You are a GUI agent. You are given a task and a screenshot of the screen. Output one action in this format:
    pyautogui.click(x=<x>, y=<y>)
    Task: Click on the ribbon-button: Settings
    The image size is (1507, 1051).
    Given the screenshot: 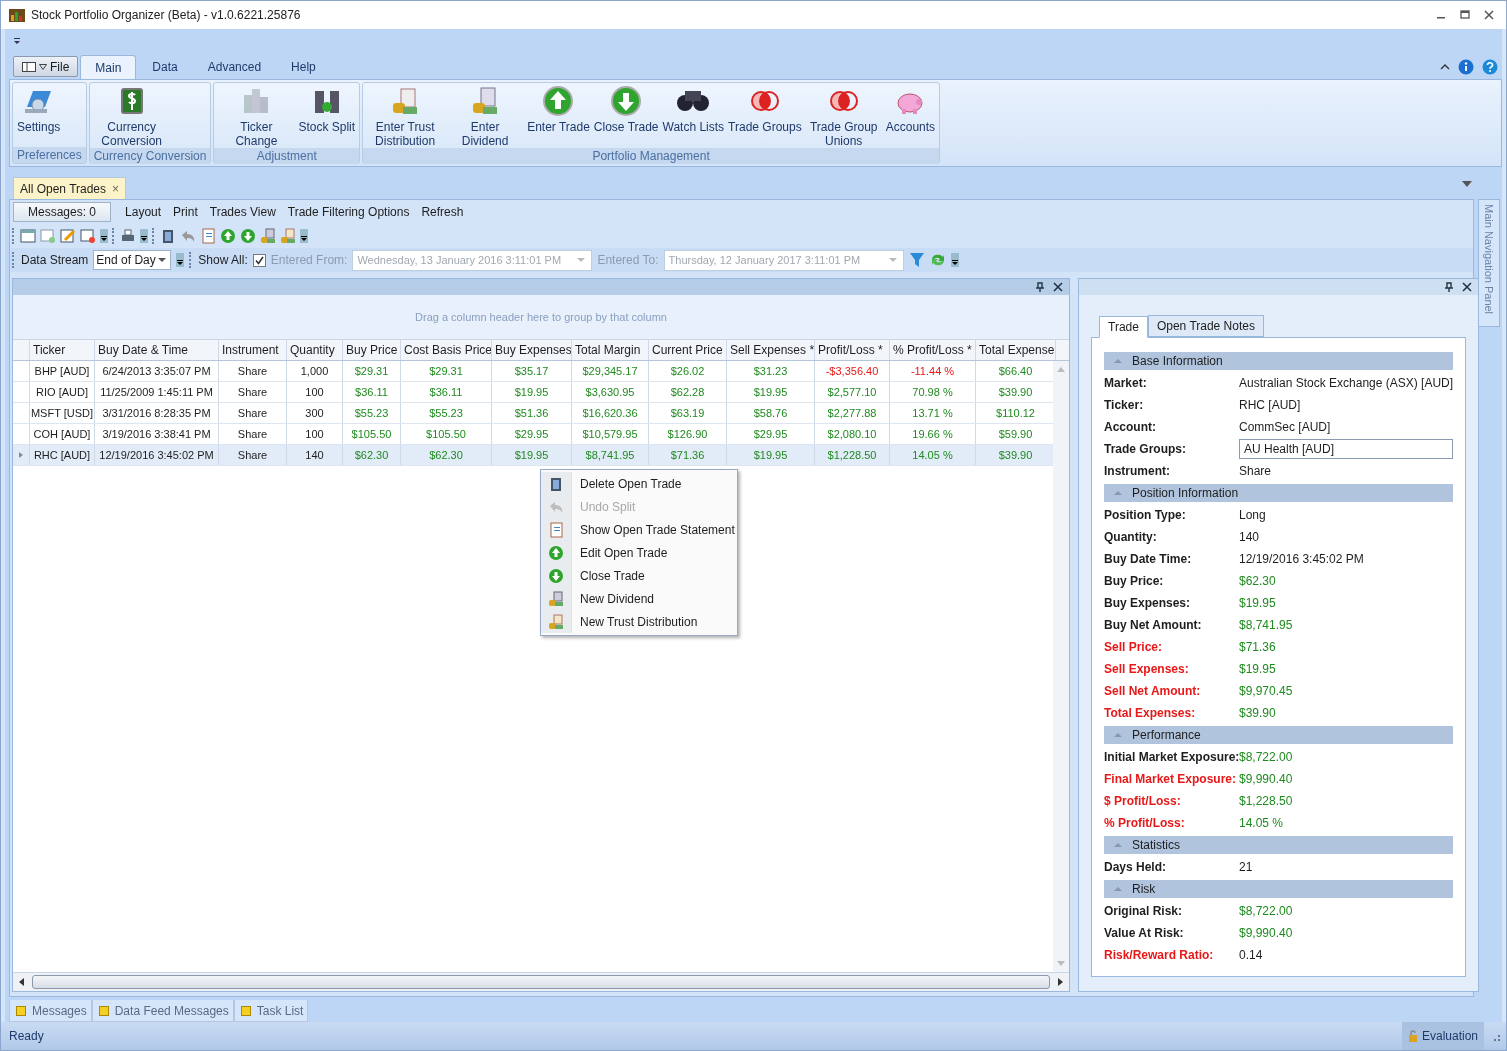 What is the action you would take?
    pyautogui.click(x=39, y=116)
    